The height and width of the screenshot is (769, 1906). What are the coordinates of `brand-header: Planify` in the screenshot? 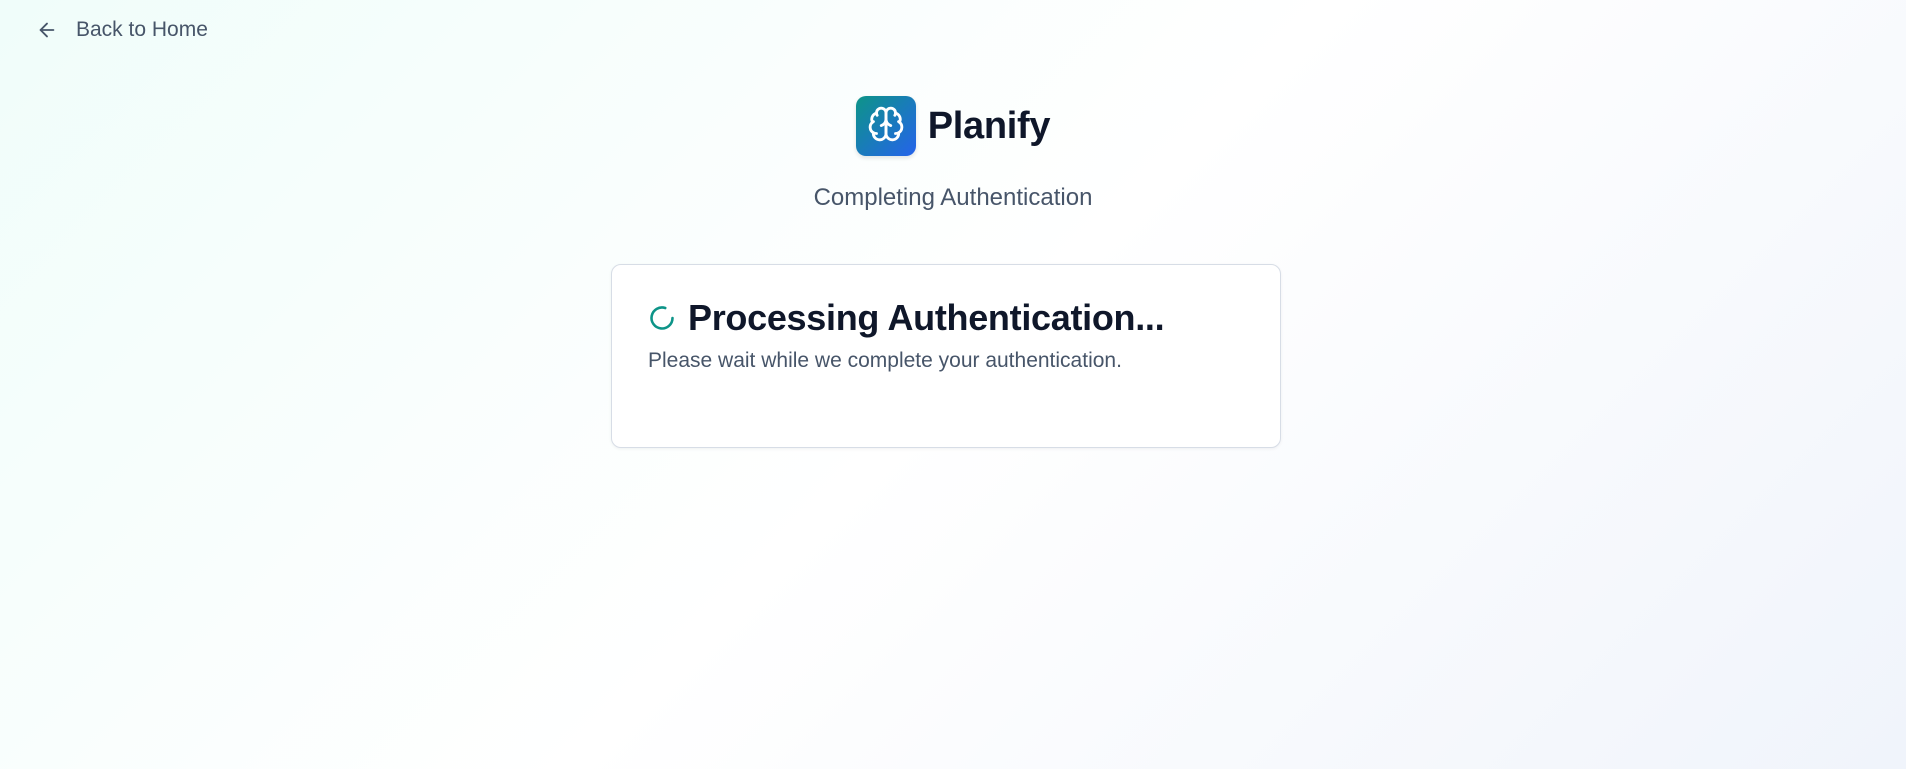 It's located at (953, 126).